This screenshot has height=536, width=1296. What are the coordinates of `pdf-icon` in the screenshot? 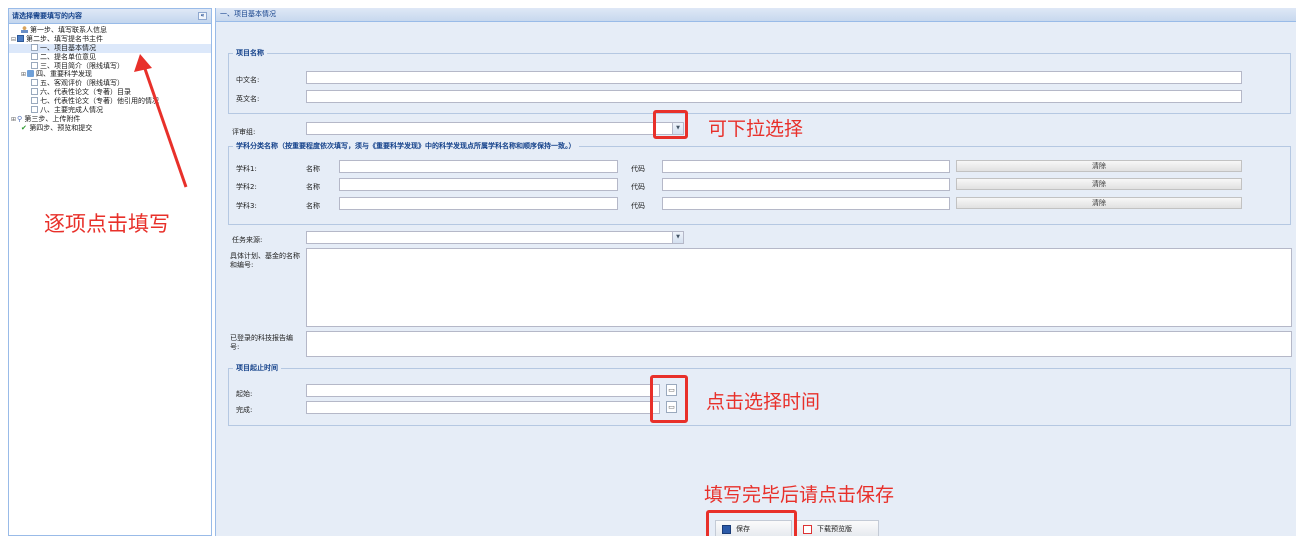 It's located at (807, 529).